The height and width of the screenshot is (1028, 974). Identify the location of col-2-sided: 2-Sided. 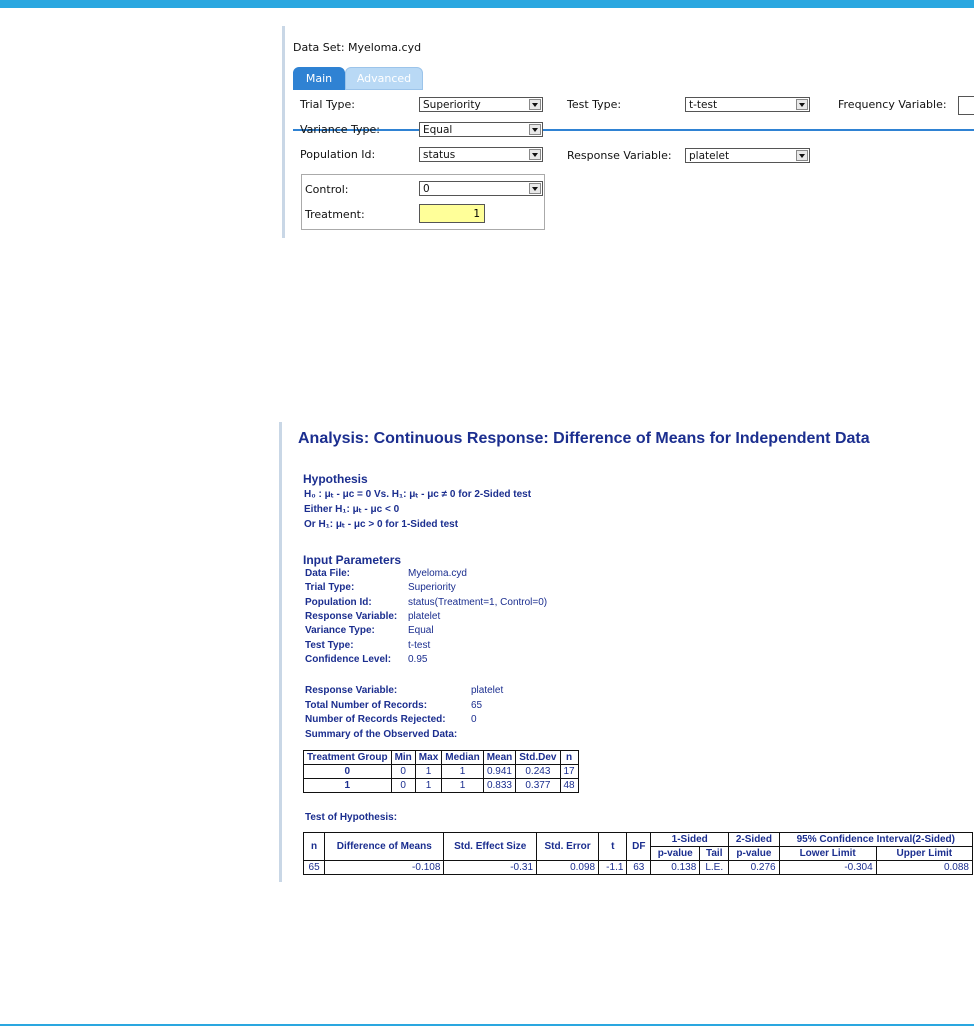
(754, 839).